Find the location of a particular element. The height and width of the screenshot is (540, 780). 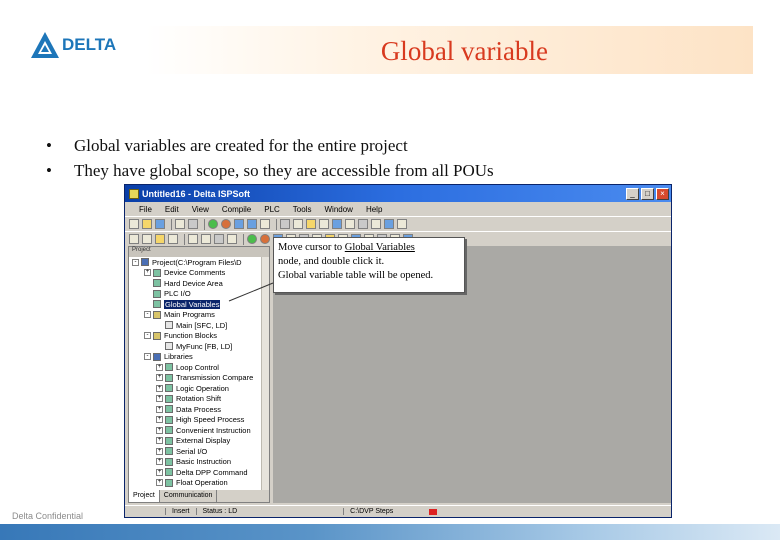

menu-edit: Edit is located at coordinates (172, 209).